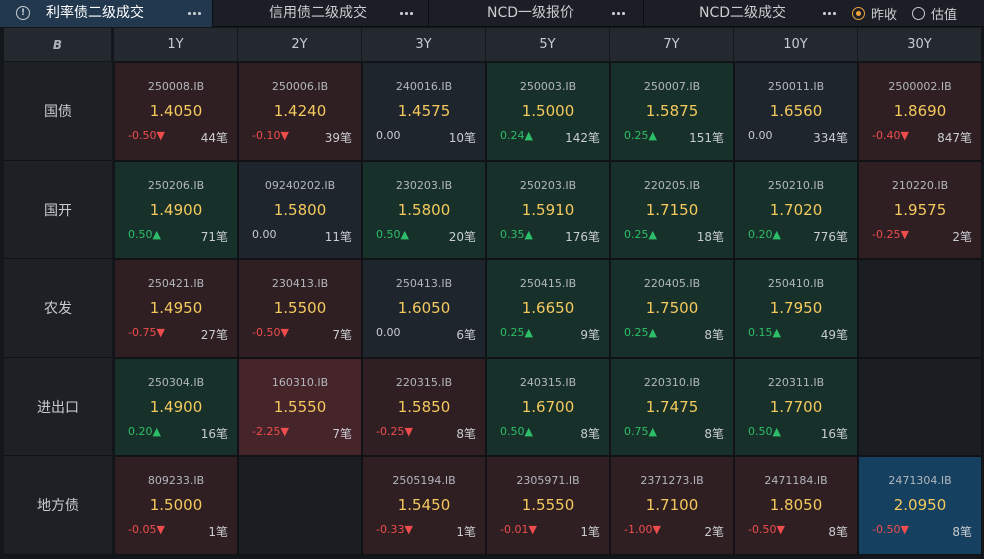  I want to click on tab-label: 信用债二级成交, so click(318, 13).